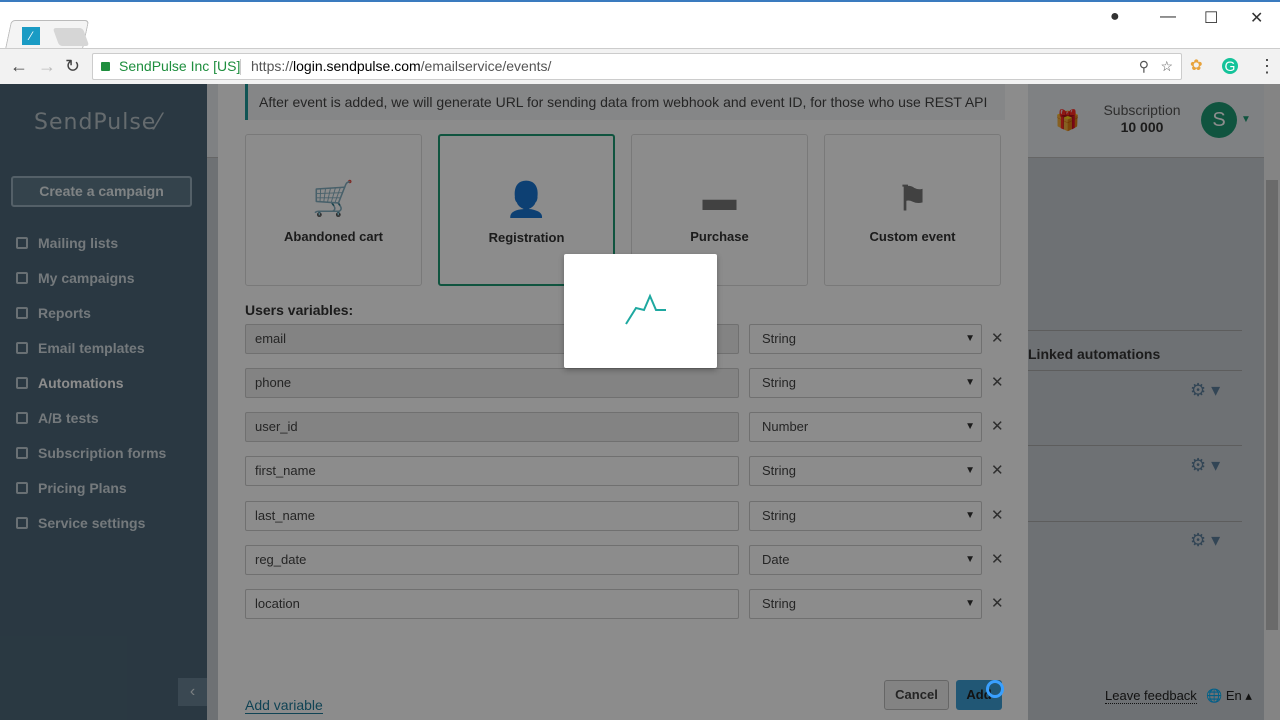  Describe the element at coordinates (31, 36) in the screenshot. I see `sendpulse-favicon-icon: ⁄` at that location.